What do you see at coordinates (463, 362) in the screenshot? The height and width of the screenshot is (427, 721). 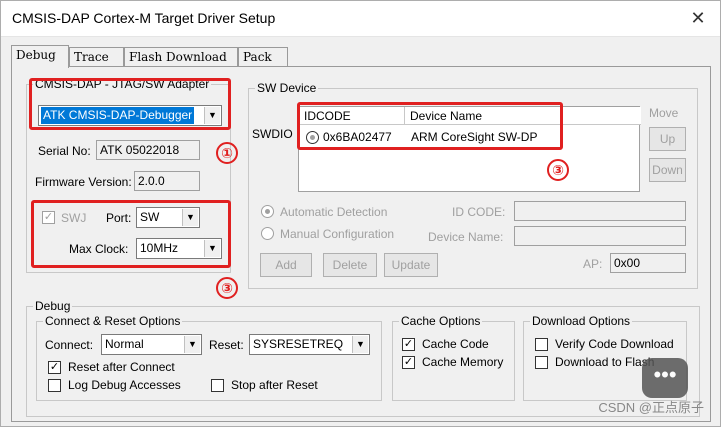 I see `cache-memory-label: Cache Memory` at bounding box center [463, 362].